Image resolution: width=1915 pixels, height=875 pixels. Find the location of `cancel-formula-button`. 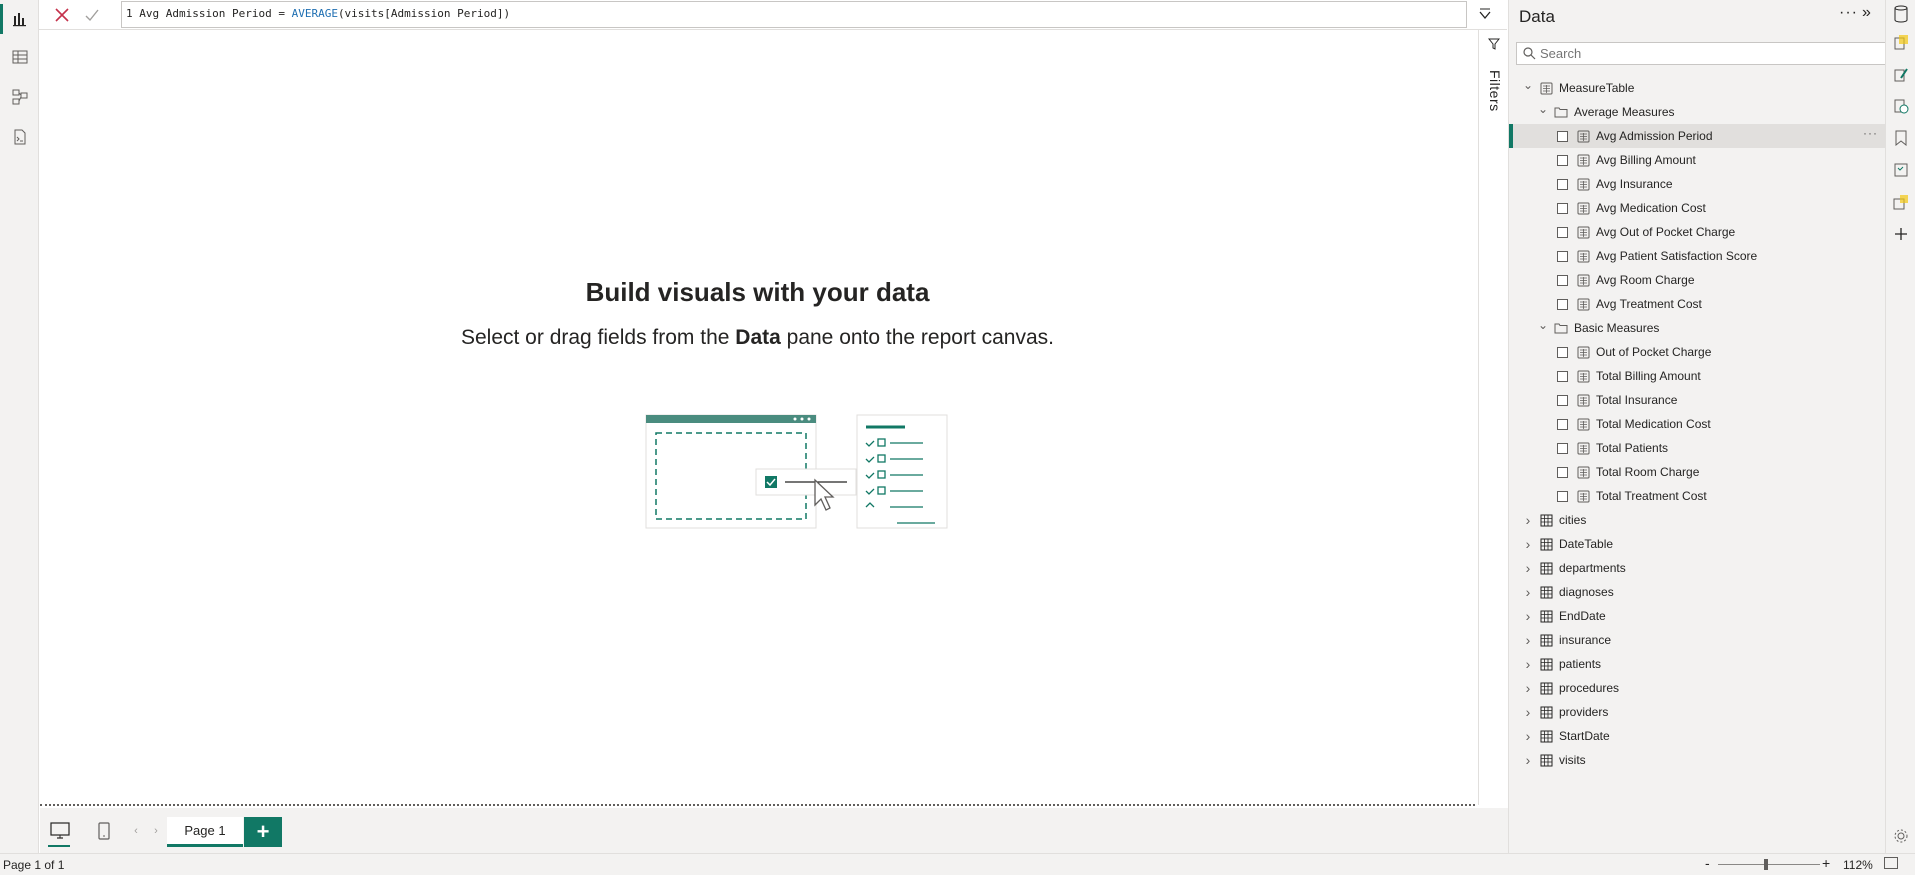

cancel-formula-button is located at coordinates (62, 15).